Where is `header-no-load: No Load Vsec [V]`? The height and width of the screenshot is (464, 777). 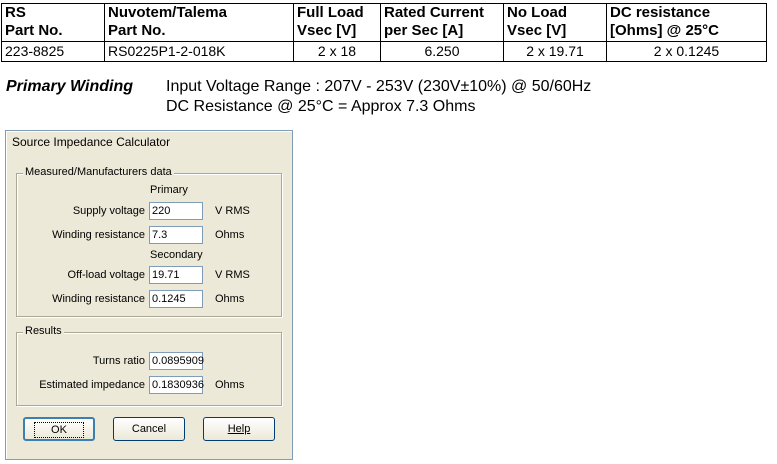 header-no-load: No Load Vsec [V] is located at coordinates (555, 22).